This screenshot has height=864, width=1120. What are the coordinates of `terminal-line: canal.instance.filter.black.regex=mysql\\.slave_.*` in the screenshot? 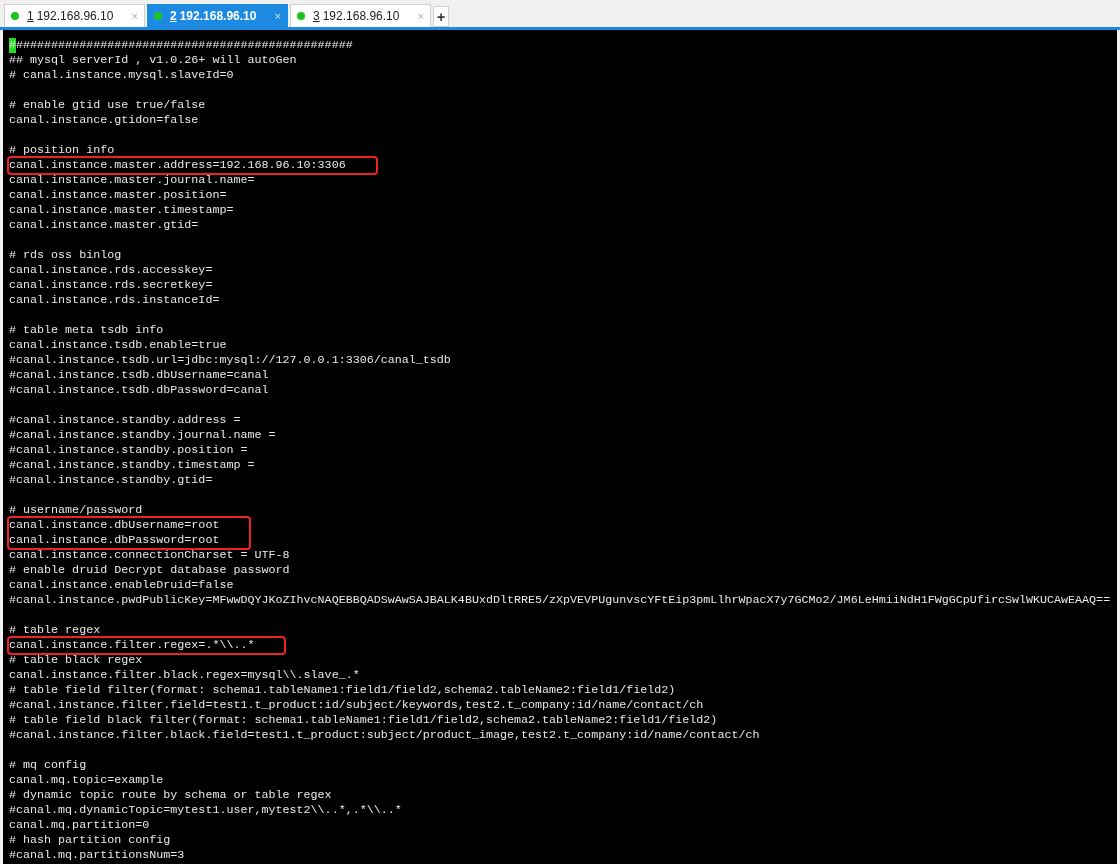 It's located at (184, 675).